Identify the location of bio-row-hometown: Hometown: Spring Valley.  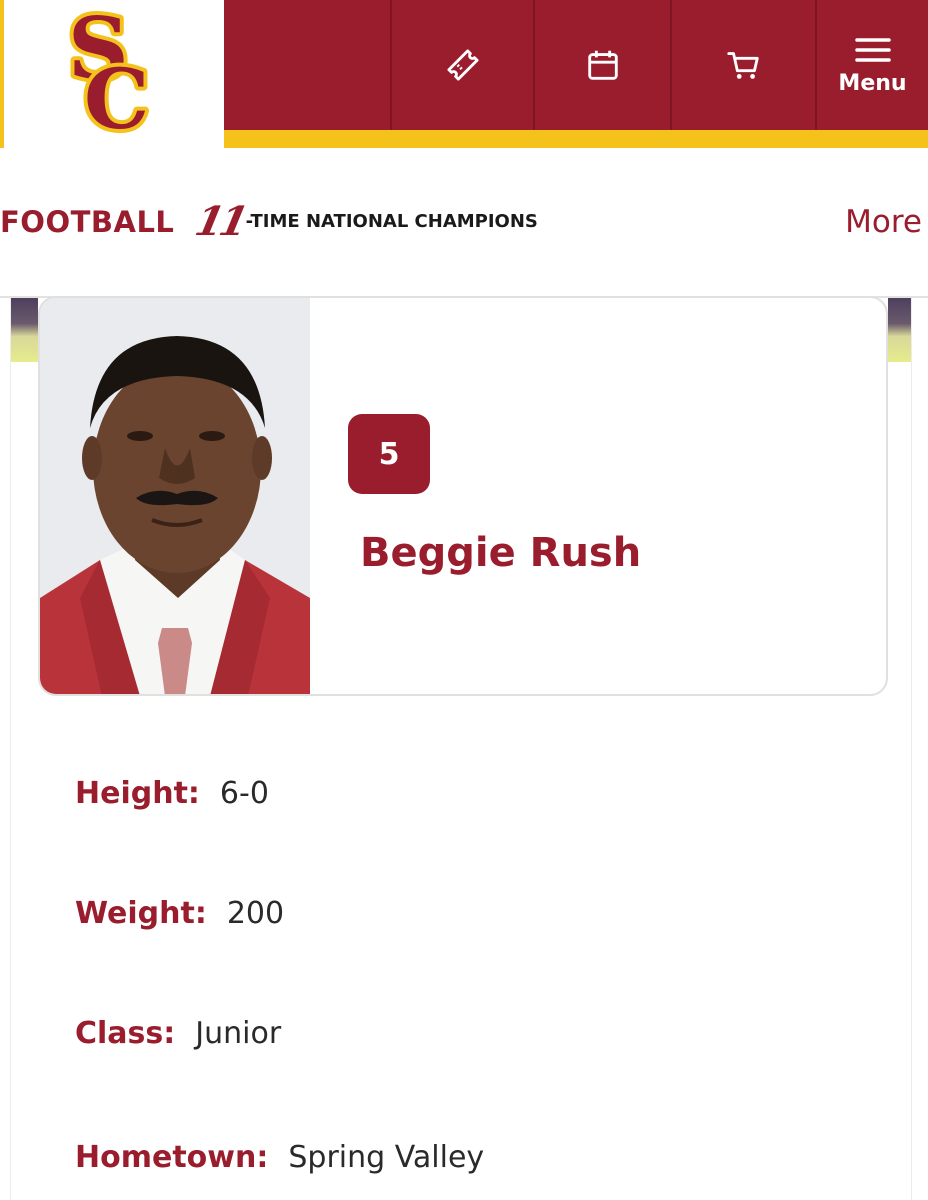
(279, 1157).